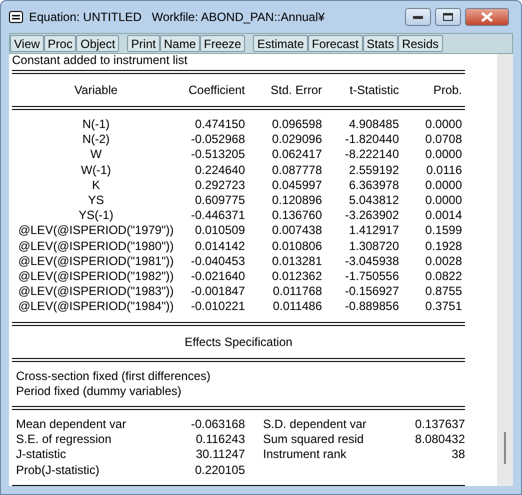  Describe the element at coordinates (443, 216) in the screenshot. I see `table-cell-text: 0.0014` at that location.